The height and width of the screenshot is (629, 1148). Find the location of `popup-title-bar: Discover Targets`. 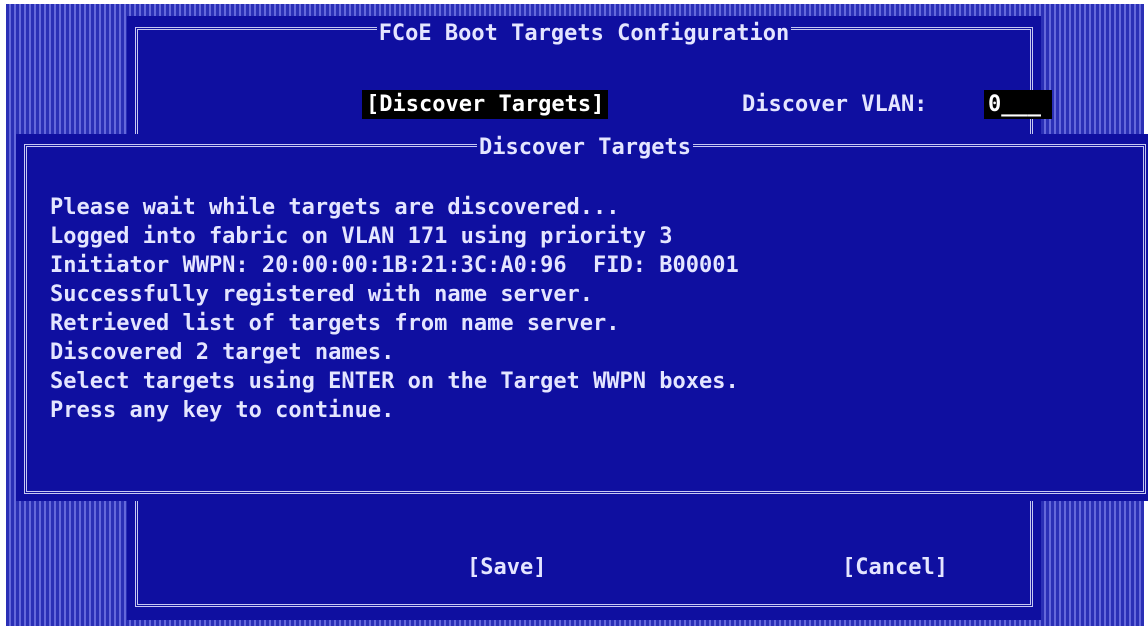

popup-title-bar: Discover Targets is located at coordinates (582, 148).